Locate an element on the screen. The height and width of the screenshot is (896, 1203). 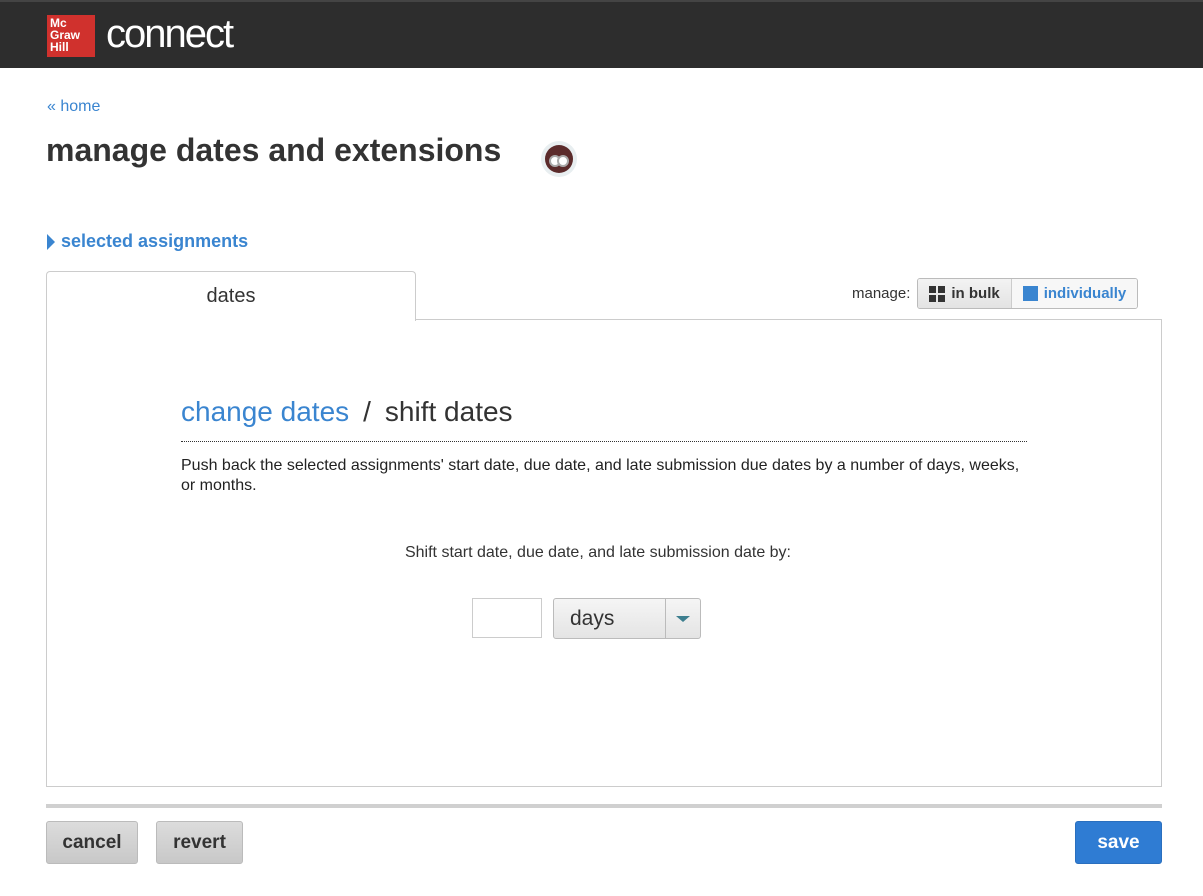
change-dates-link: change dates is located at coordinates (265, 411).